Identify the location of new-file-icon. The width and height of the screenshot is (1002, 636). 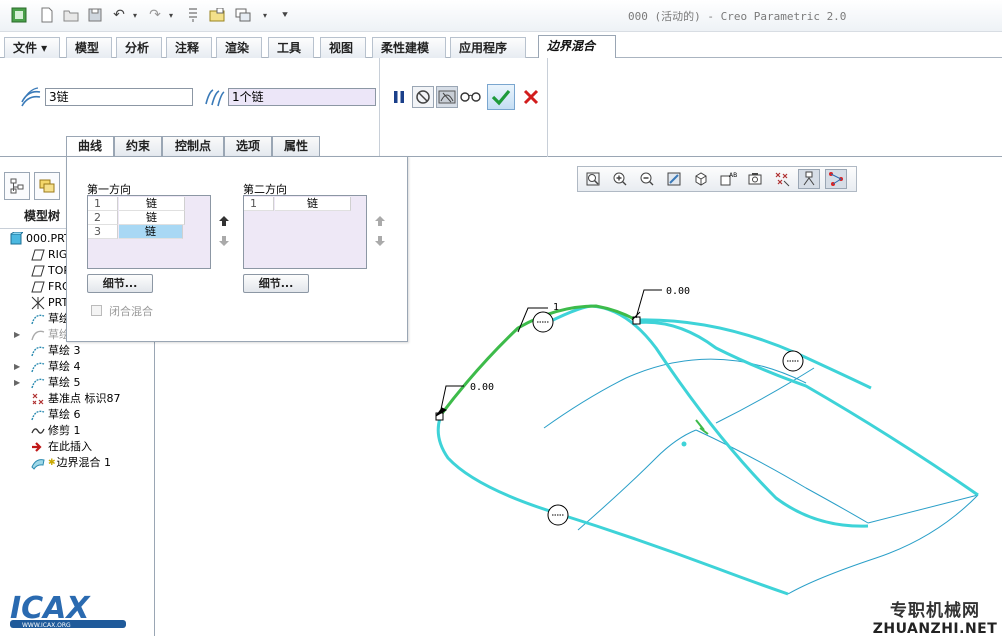
(47, 15).